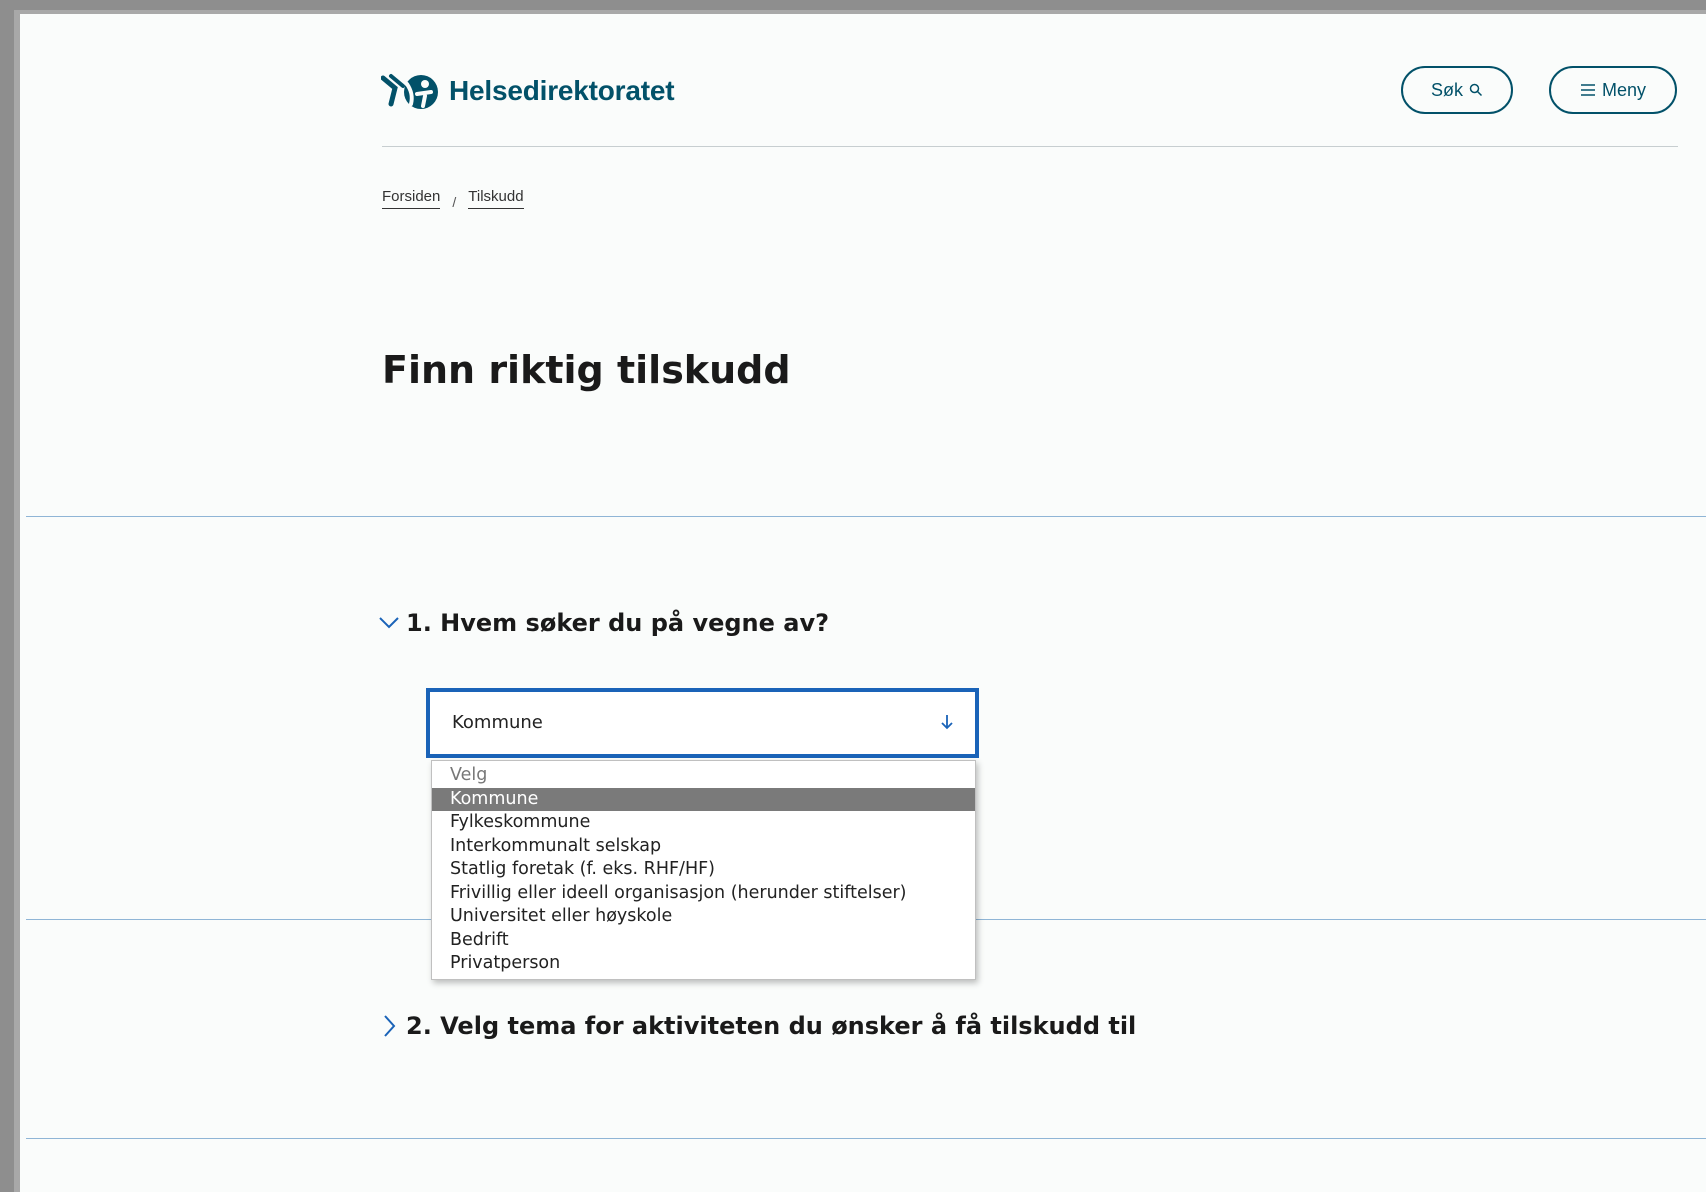  What do you see at coordinates (586, 370) in the screenshot?
I see `page-title: Finn riktig tilskudd` at bounding box center [586, 370].